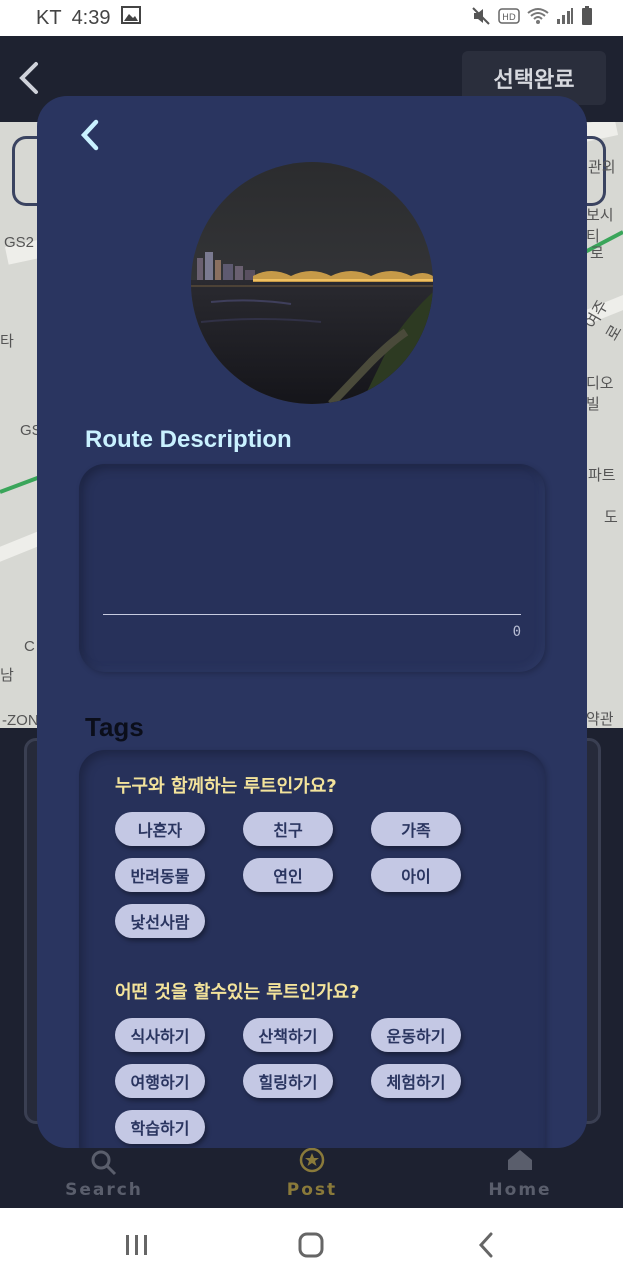 Image resolution: width=623 pixels, height=1280 pixels. Describe the element at coordinates (288, 875) in the screenshot. I see `tag-chip: 연인` at that location.